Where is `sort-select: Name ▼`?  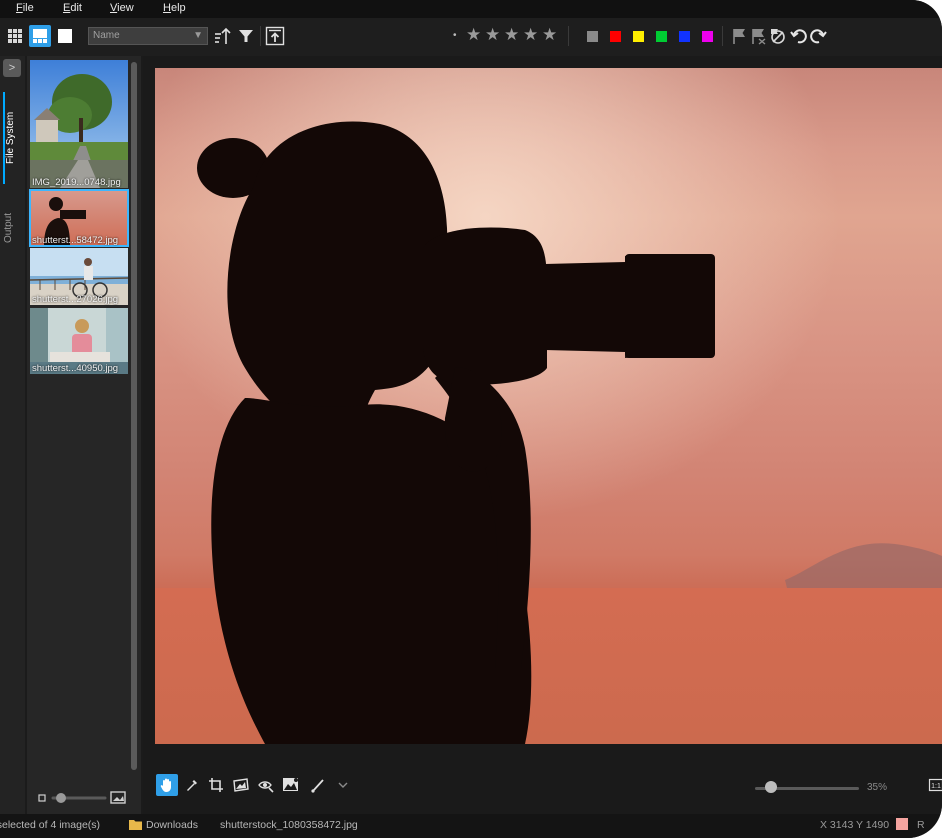 sort-select: Name ▼ is located at coordinates (148, 36).